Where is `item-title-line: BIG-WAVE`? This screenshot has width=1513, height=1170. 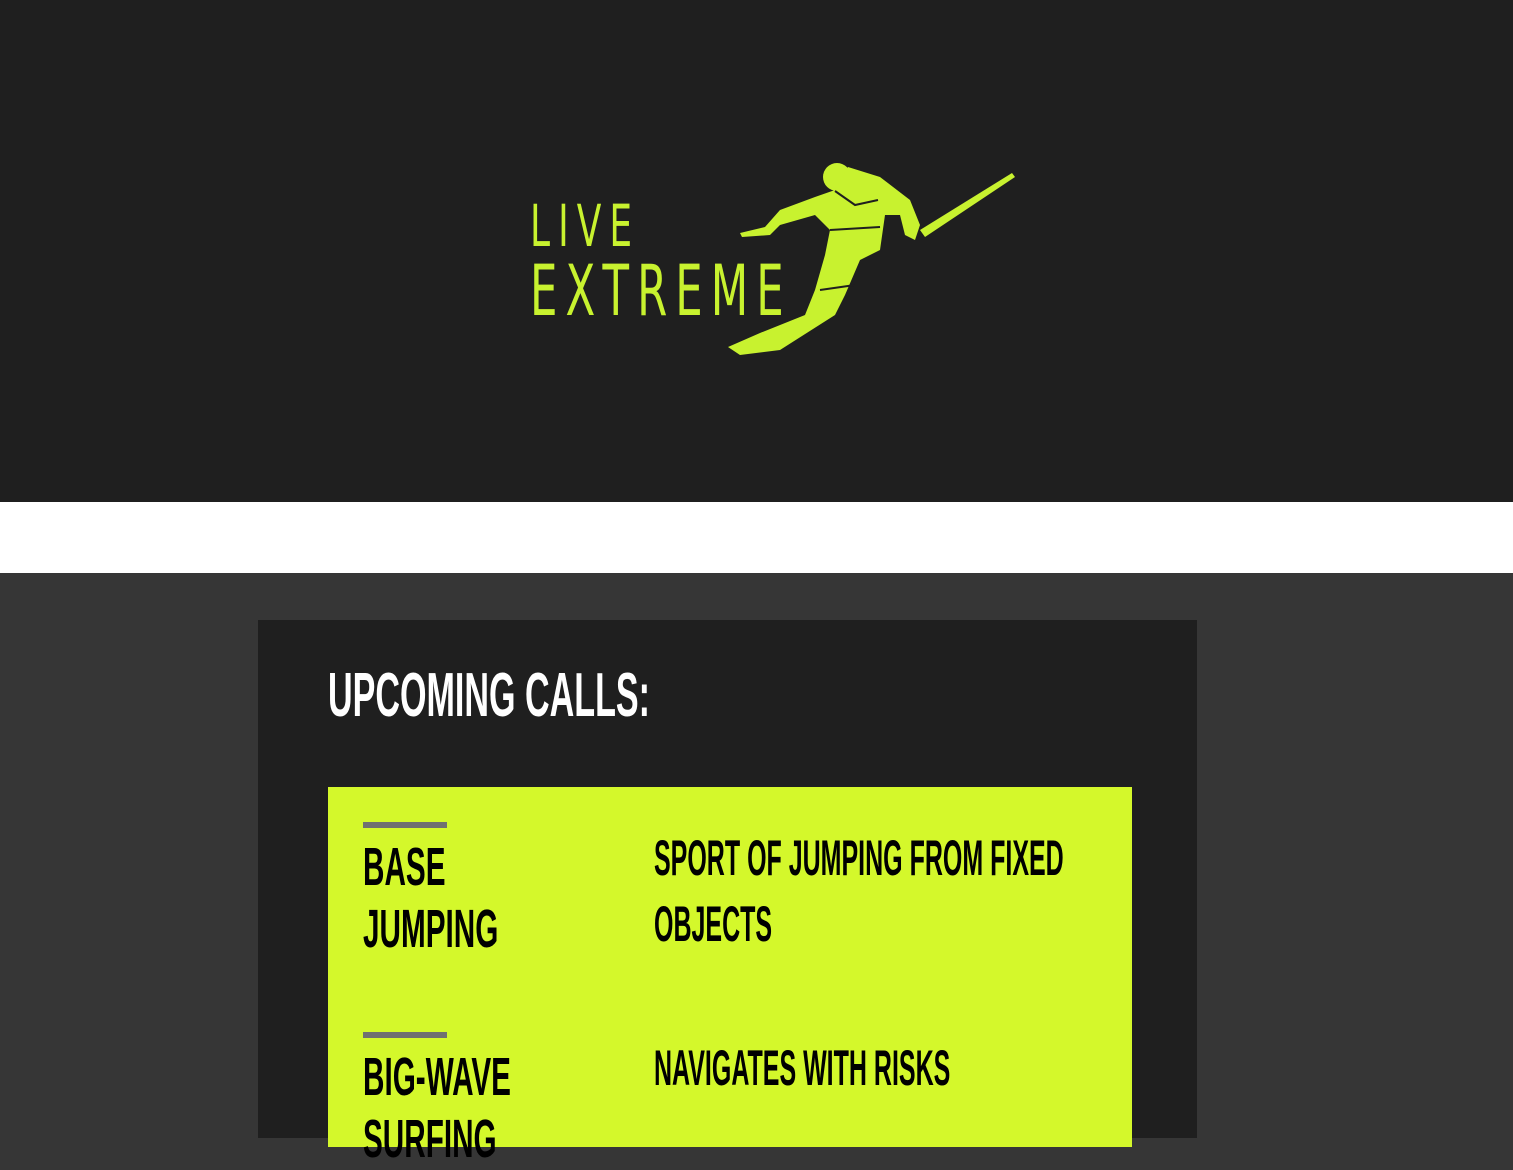 item-title-line: BIG-WAVE is located at coordinates (437, 1077).